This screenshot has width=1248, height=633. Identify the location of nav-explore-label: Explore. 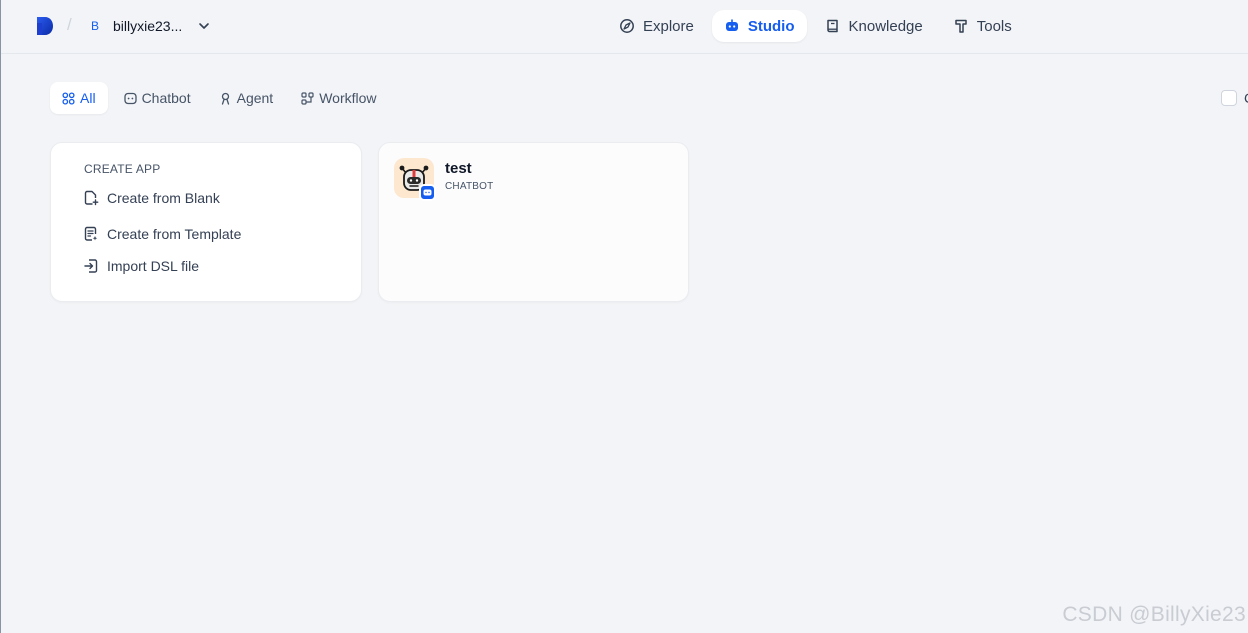
(668, 26).